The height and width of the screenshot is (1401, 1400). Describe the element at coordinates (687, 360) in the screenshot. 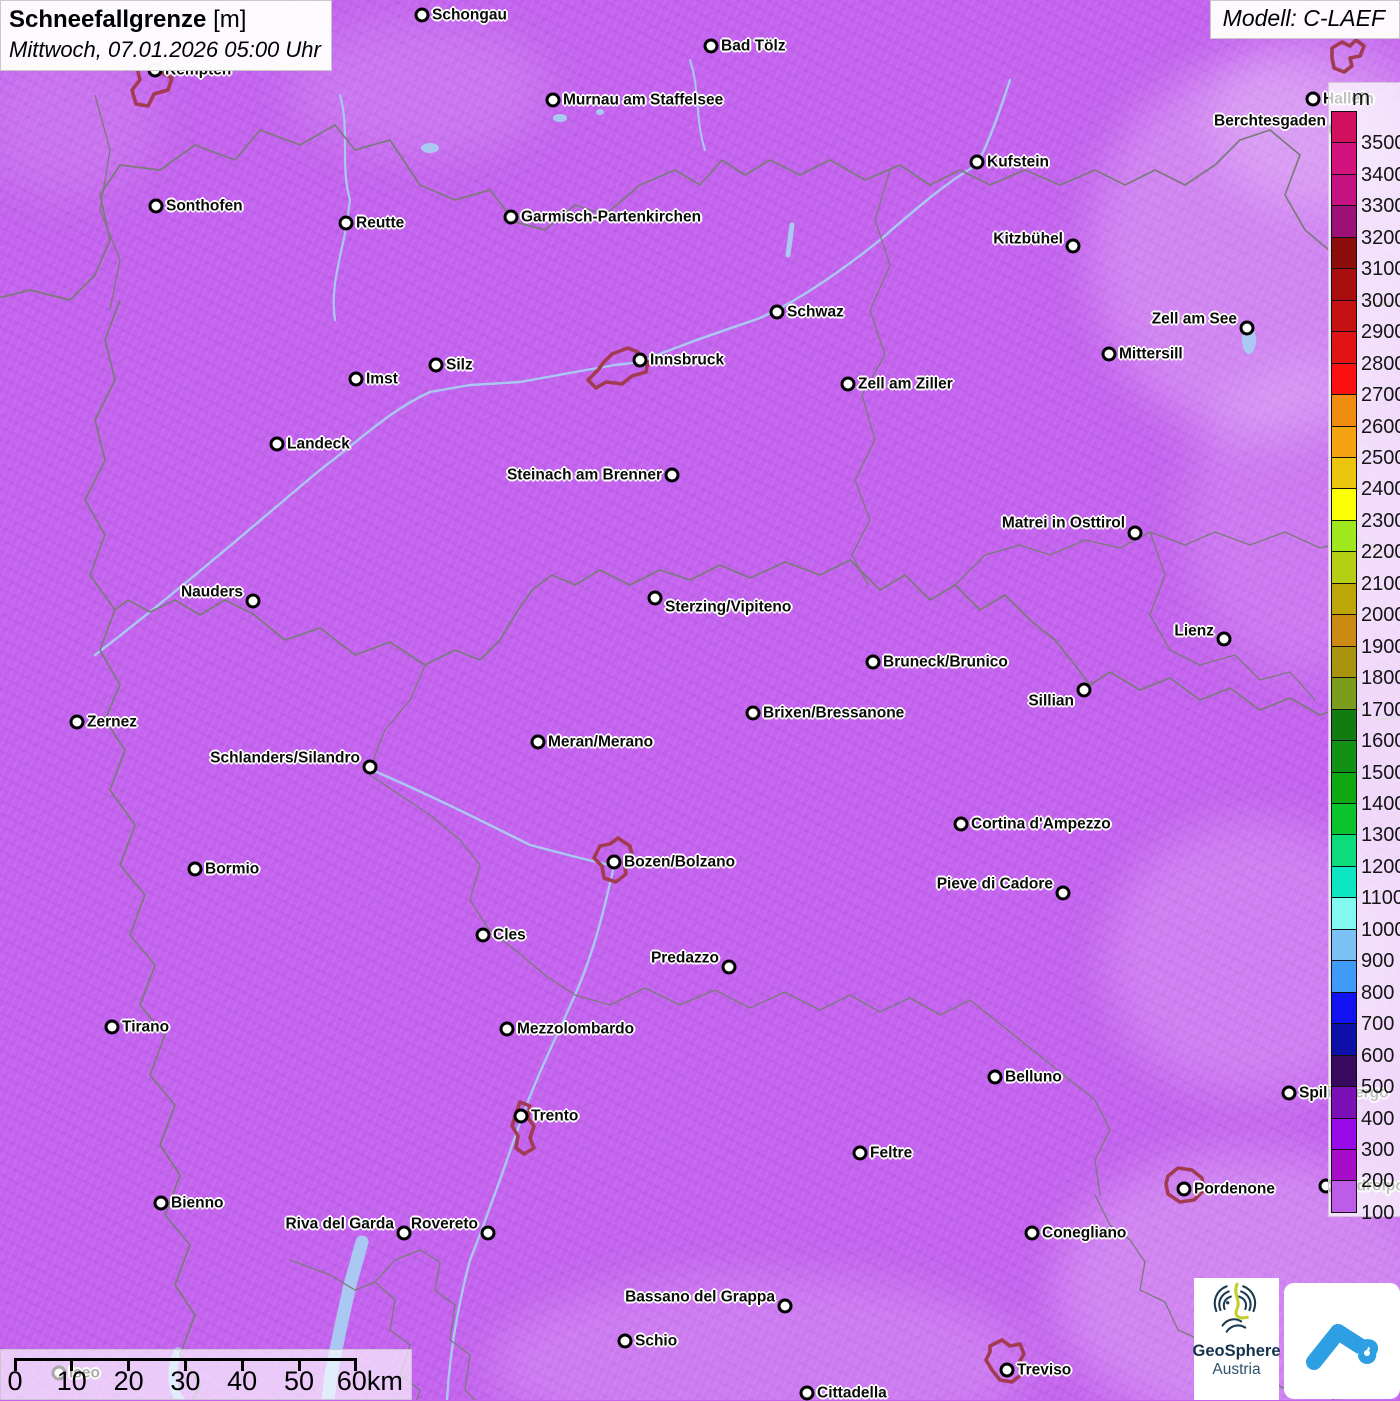

I see `city-label: Innsbruck` at that location.